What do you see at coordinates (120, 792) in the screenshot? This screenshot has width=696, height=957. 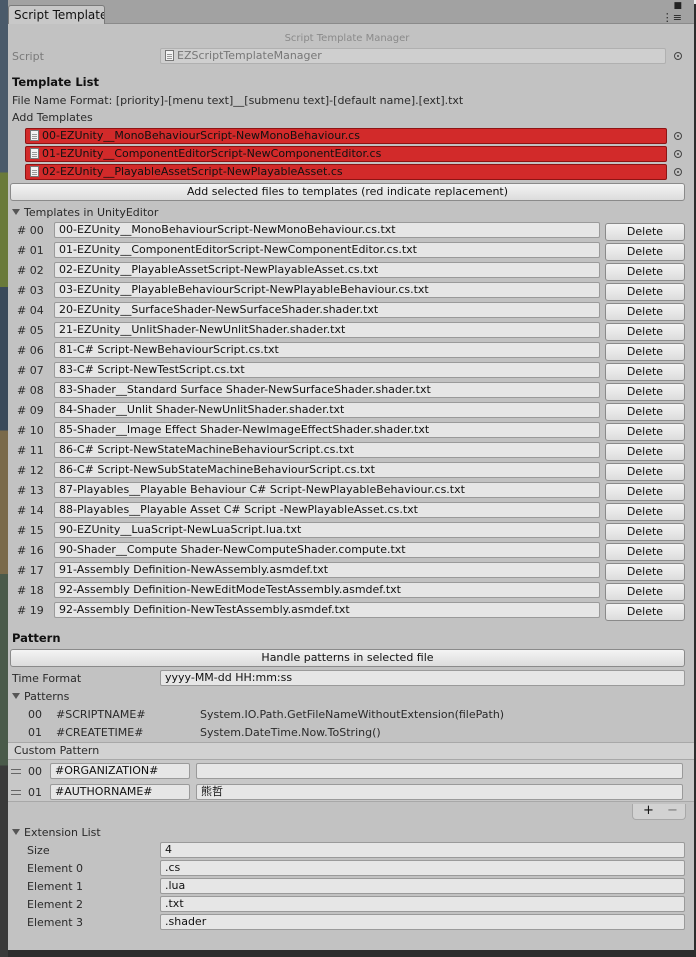 I see `custom-pattern-key-input: #AUTHORNAME#` at bounding box center [120, 792].